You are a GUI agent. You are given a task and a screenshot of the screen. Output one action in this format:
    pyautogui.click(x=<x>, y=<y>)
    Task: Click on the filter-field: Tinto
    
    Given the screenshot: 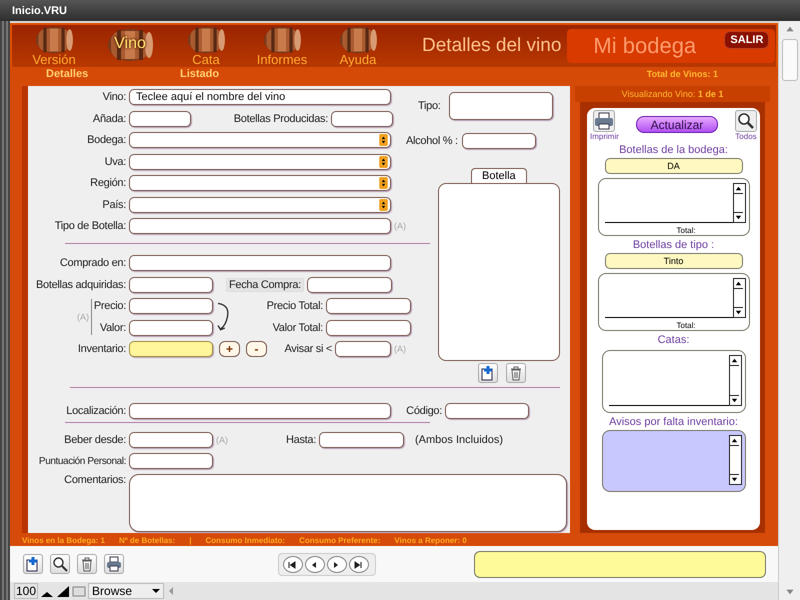 What is the action you would take?
    pyautogui.click(x=673, y=261)
    